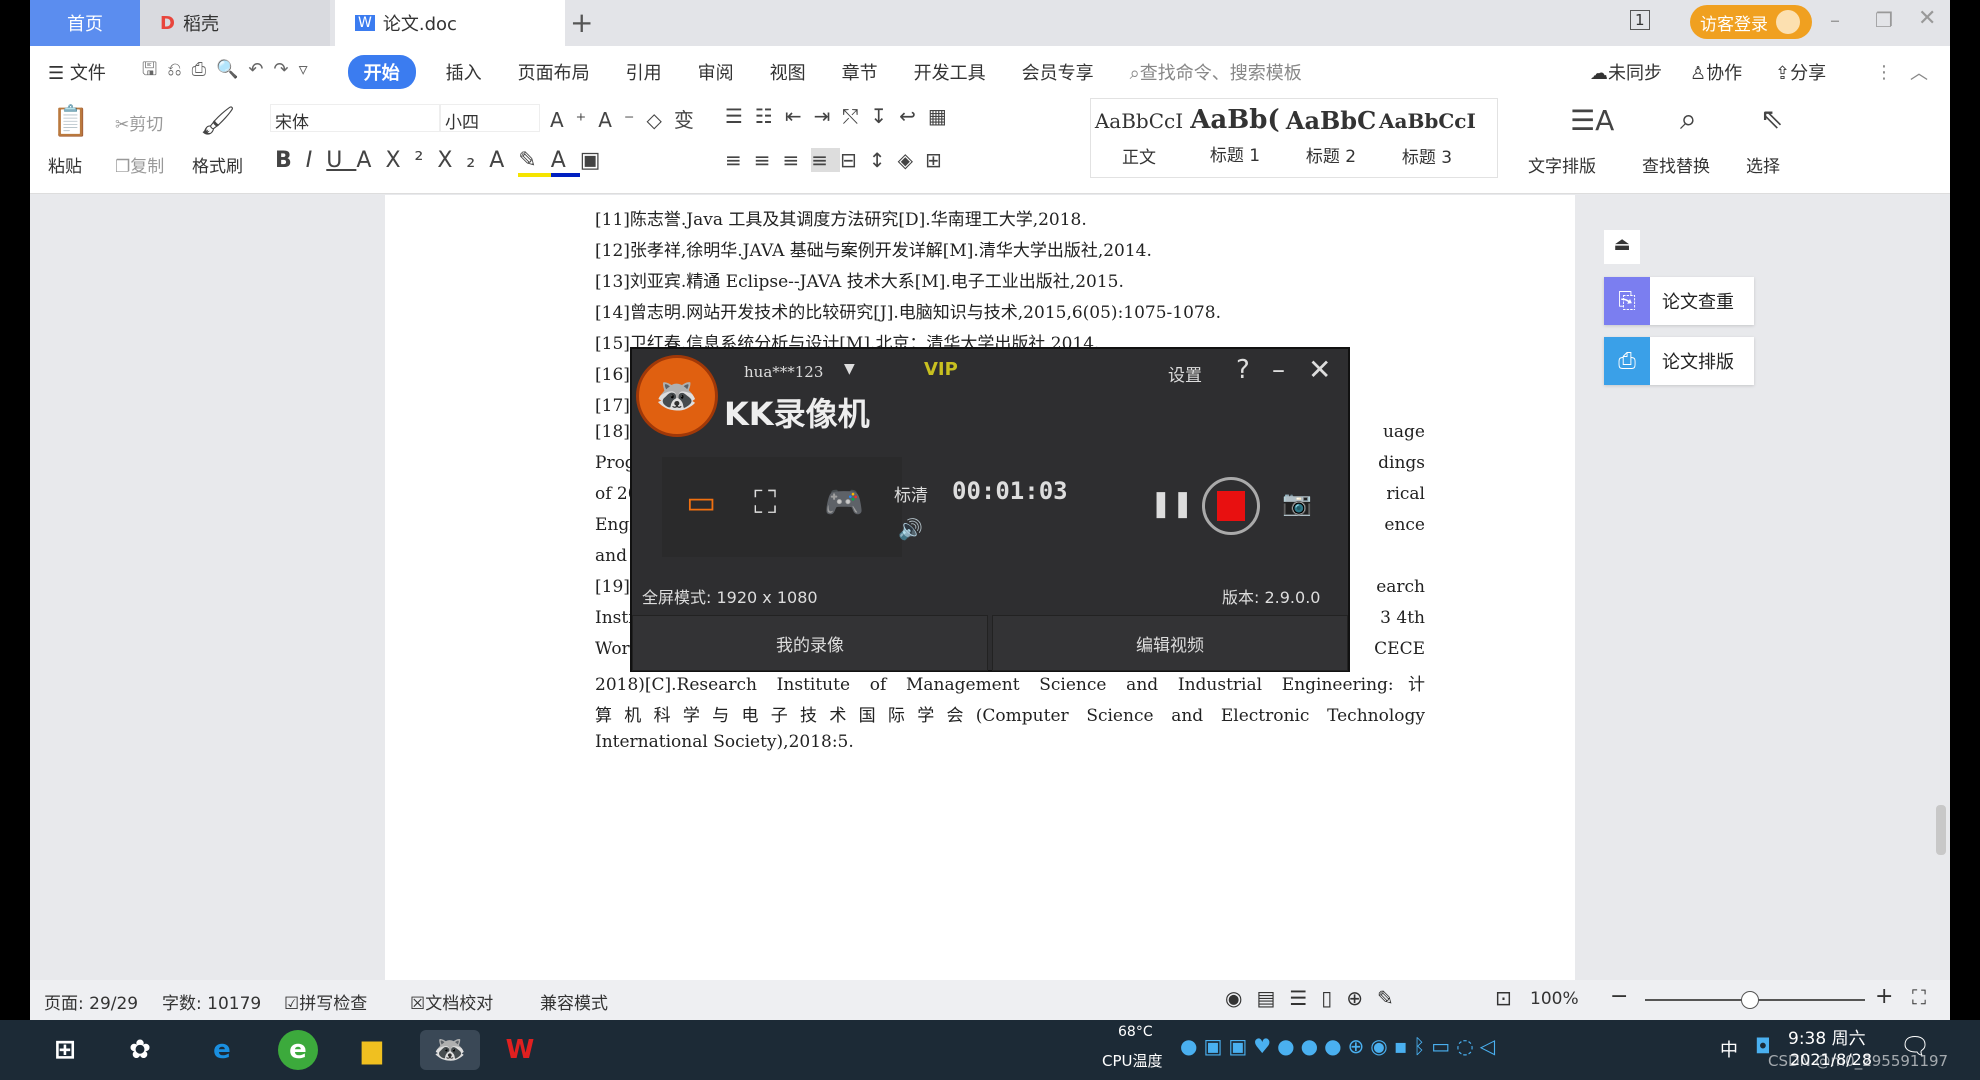  Describe the element at coordinates (1676, 164) in the screenshot. I see `find-replace-button: 查找替换` at that location.